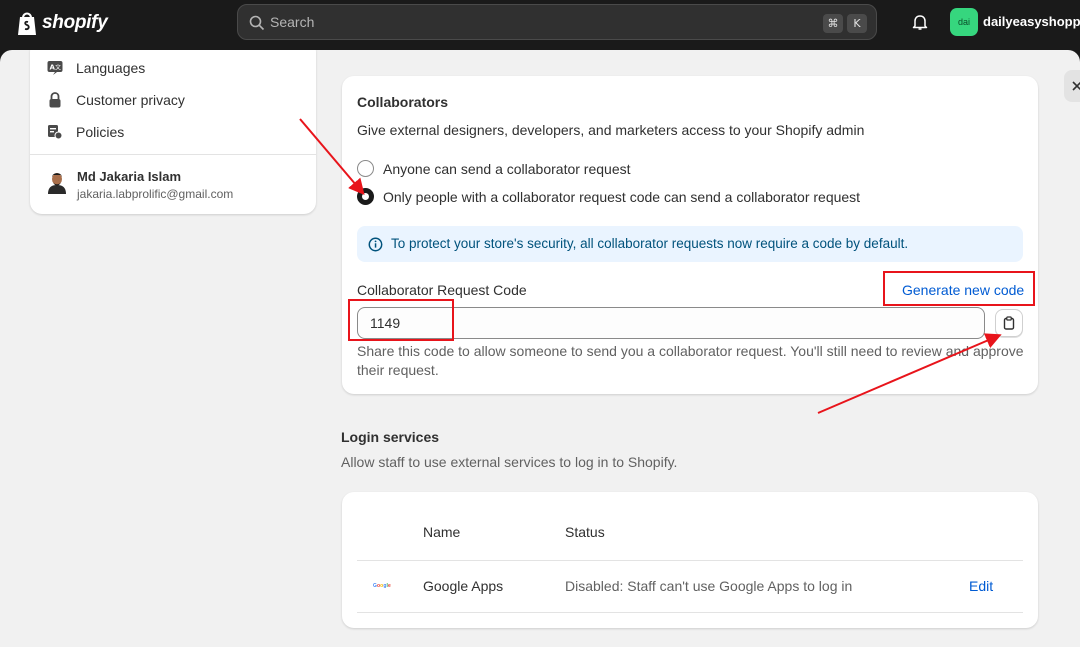 The width and height of the screenshot is (1080, 647). What do you see at coordinates (585, 532) in the screenshot?
I see `column-header-status: Status` at bounding box center [585, 532].